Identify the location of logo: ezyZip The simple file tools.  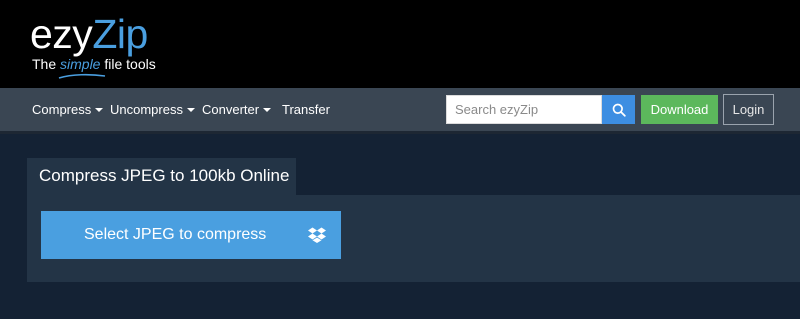
(97, 45).